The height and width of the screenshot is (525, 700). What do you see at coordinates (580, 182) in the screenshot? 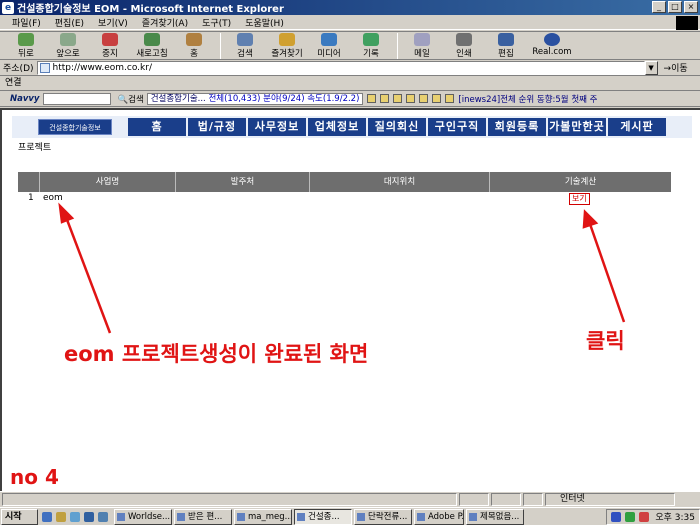
I see `header-calc: 기술계산` at bounding box center [580, 182].